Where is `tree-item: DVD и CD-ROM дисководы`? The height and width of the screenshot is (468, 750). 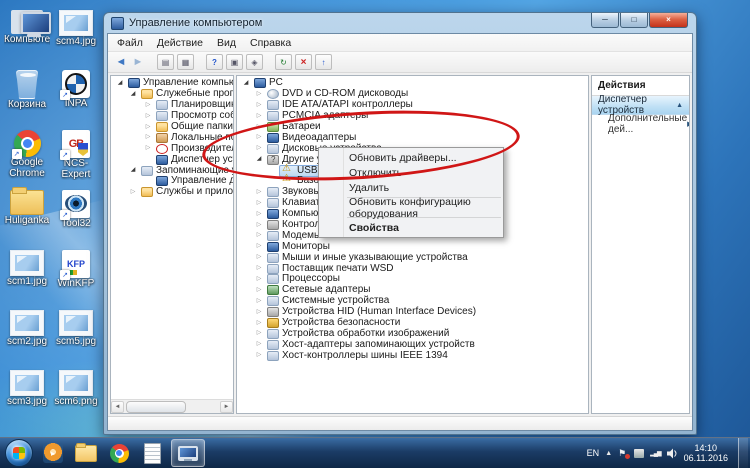
tree-item: DVD и CD-ROM дисководы is located at coordinates (413, 94).